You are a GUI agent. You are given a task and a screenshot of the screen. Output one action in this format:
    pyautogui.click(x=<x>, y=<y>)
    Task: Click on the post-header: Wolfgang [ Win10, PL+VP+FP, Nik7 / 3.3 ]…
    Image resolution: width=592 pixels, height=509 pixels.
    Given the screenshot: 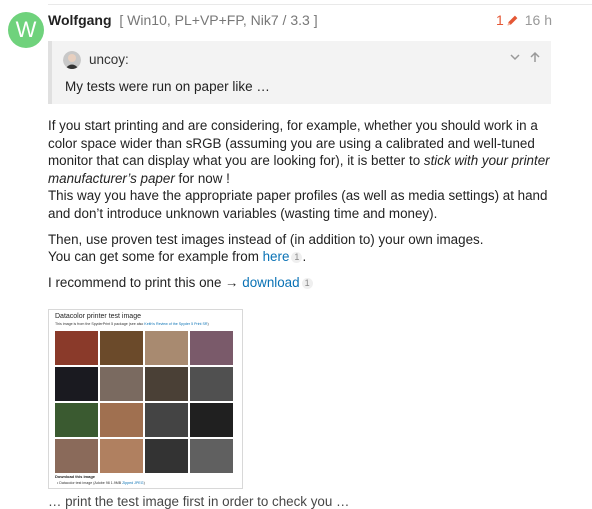 What is the action you would take?
    pyautogui.click(x=300, y=22)
    